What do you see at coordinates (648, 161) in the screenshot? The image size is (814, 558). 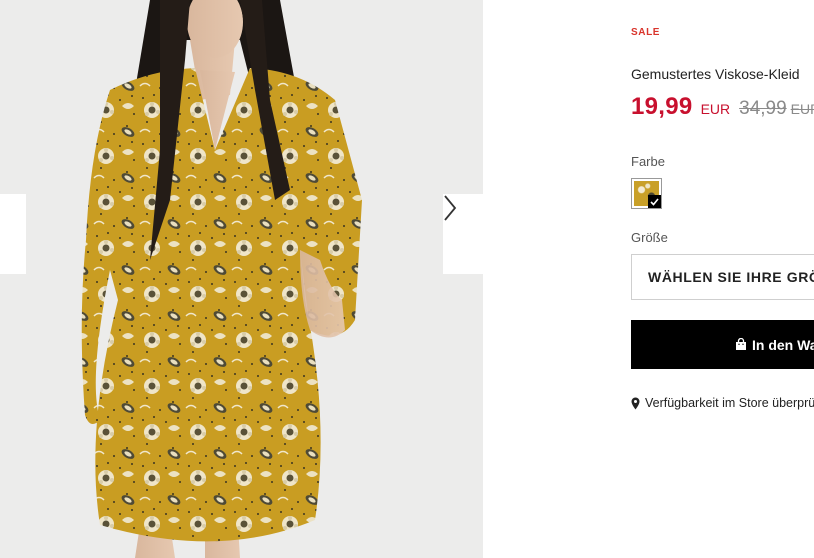 I see `color-label: Farbe` at bounding box center [648, 161].